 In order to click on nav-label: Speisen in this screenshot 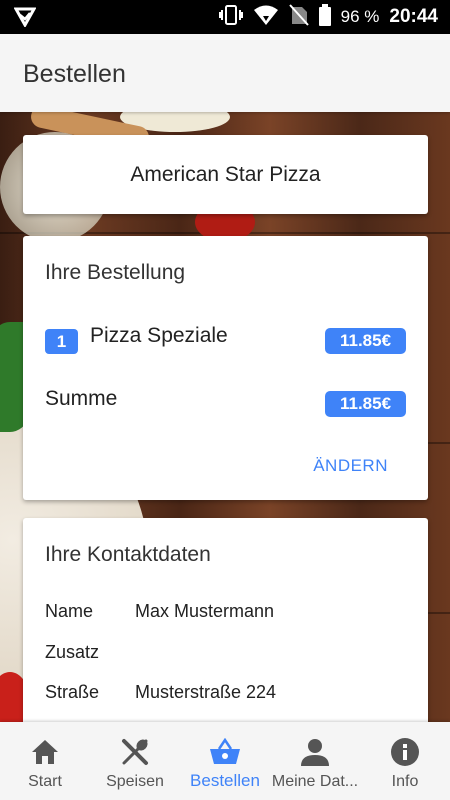, I will do `click(135, 781)`.